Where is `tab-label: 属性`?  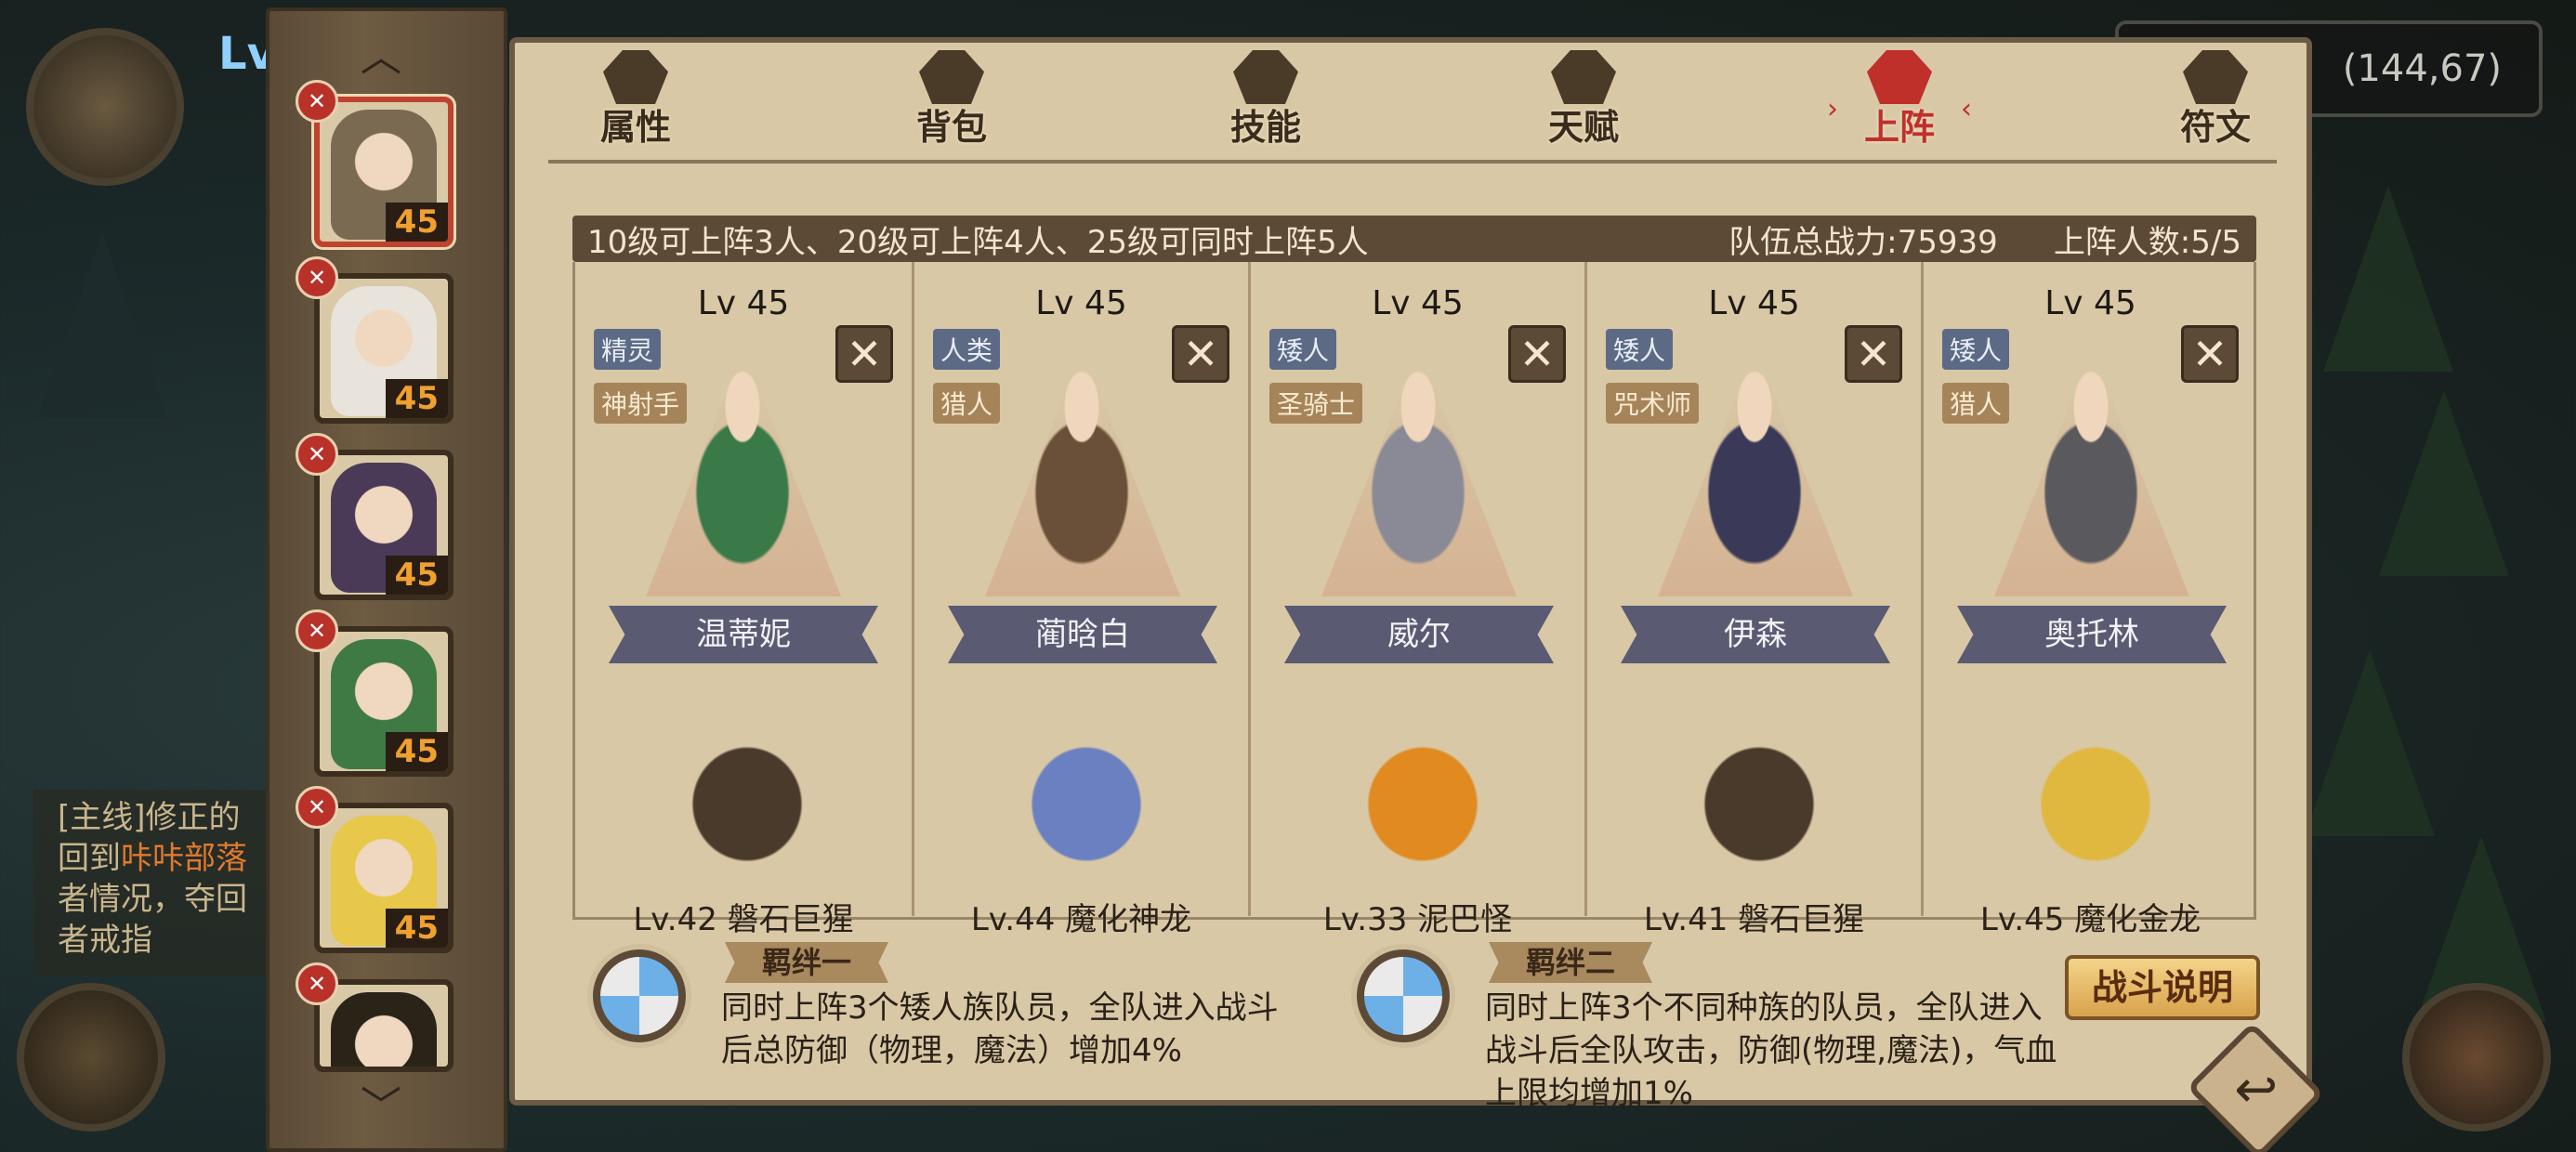 tab-label: 属性 is located at coordinates (635, 127).